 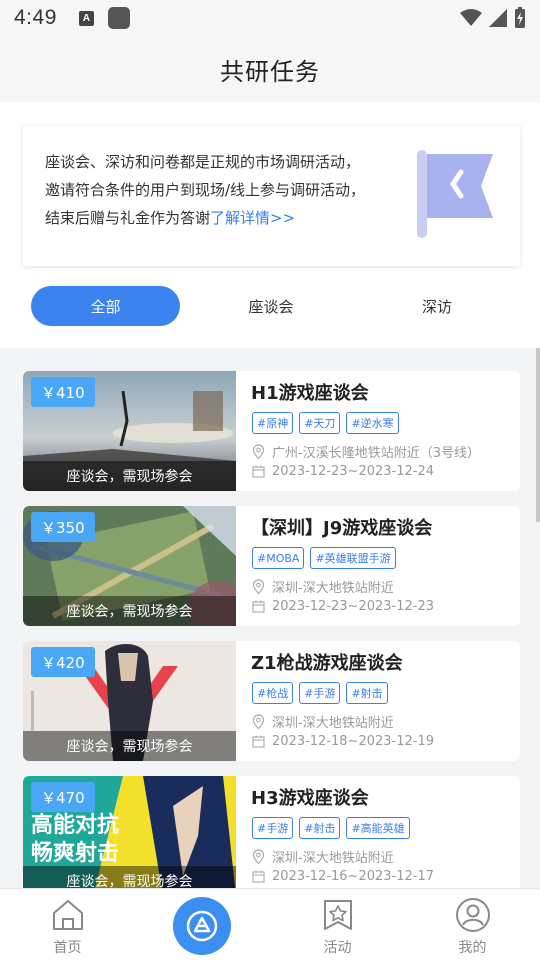 I want to click on intro-line-2: 邀请符合条件的用户到现场/线上参与调研活动，, so click(x=205, y=190).